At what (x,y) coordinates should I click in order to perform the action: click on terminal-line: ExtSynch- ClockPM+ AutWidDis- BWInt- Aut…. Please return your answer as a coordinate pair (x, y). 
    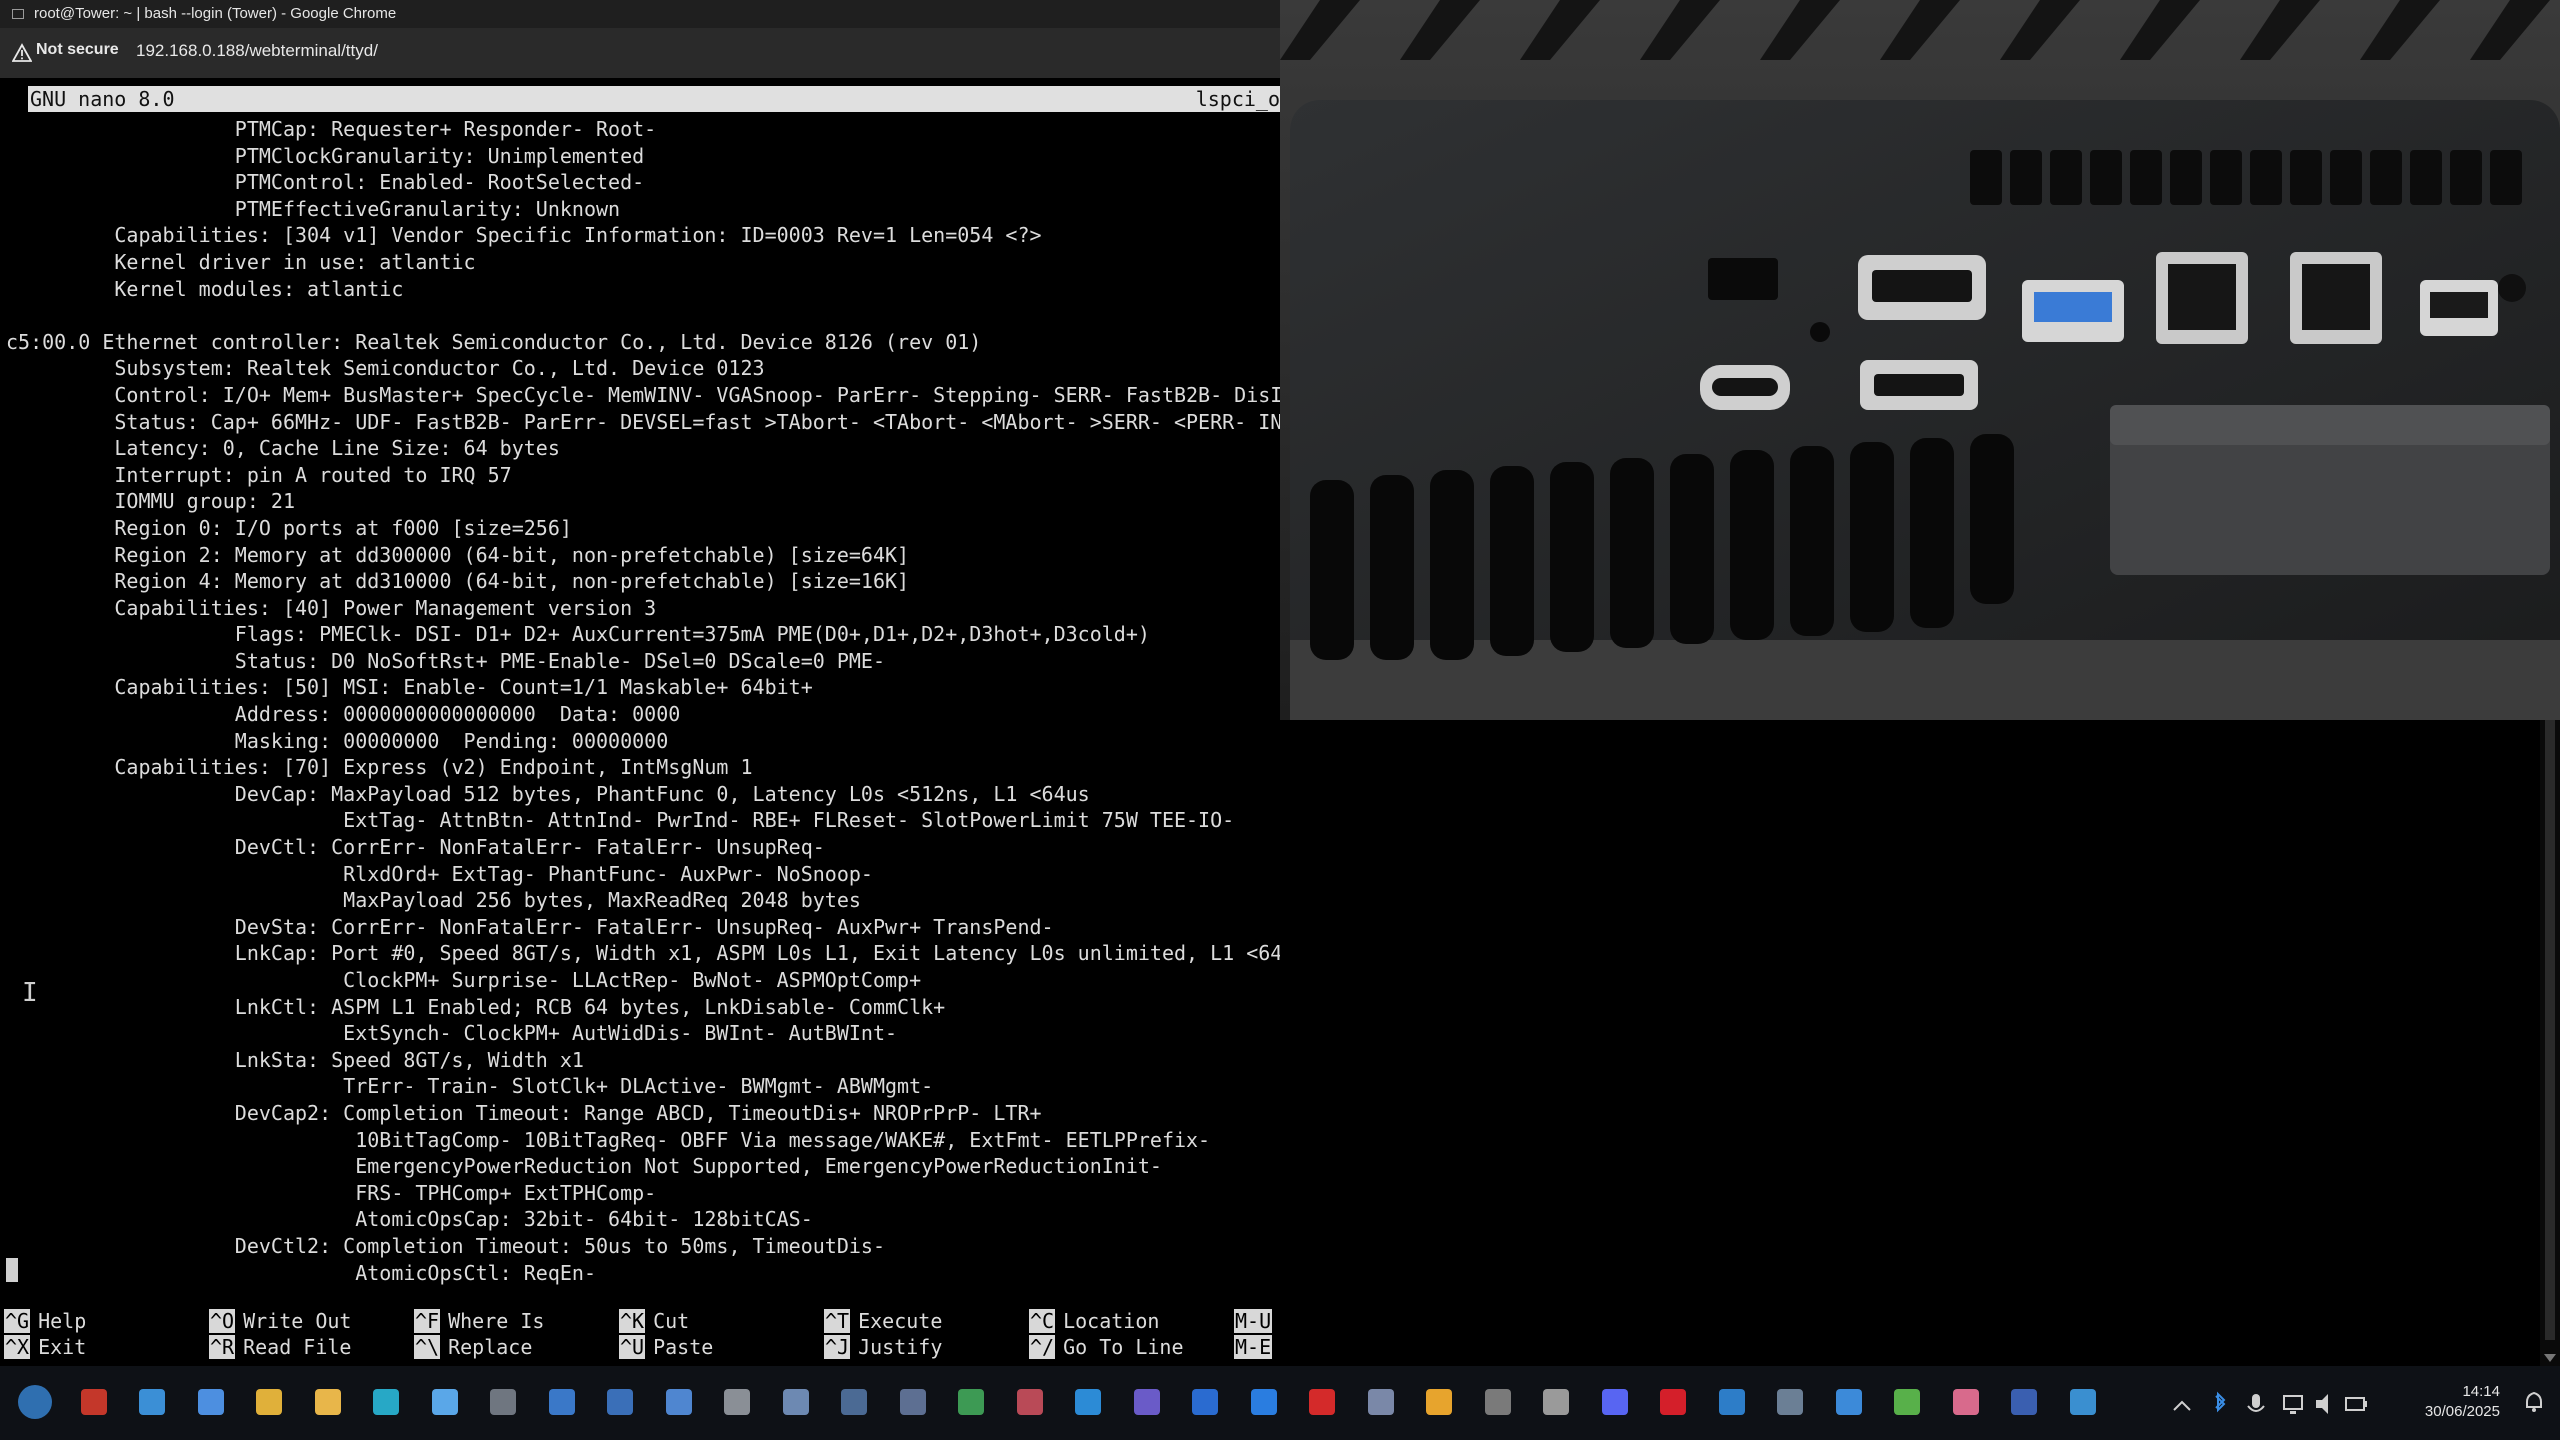
    Looking at the image, I should click on (452, 1033).